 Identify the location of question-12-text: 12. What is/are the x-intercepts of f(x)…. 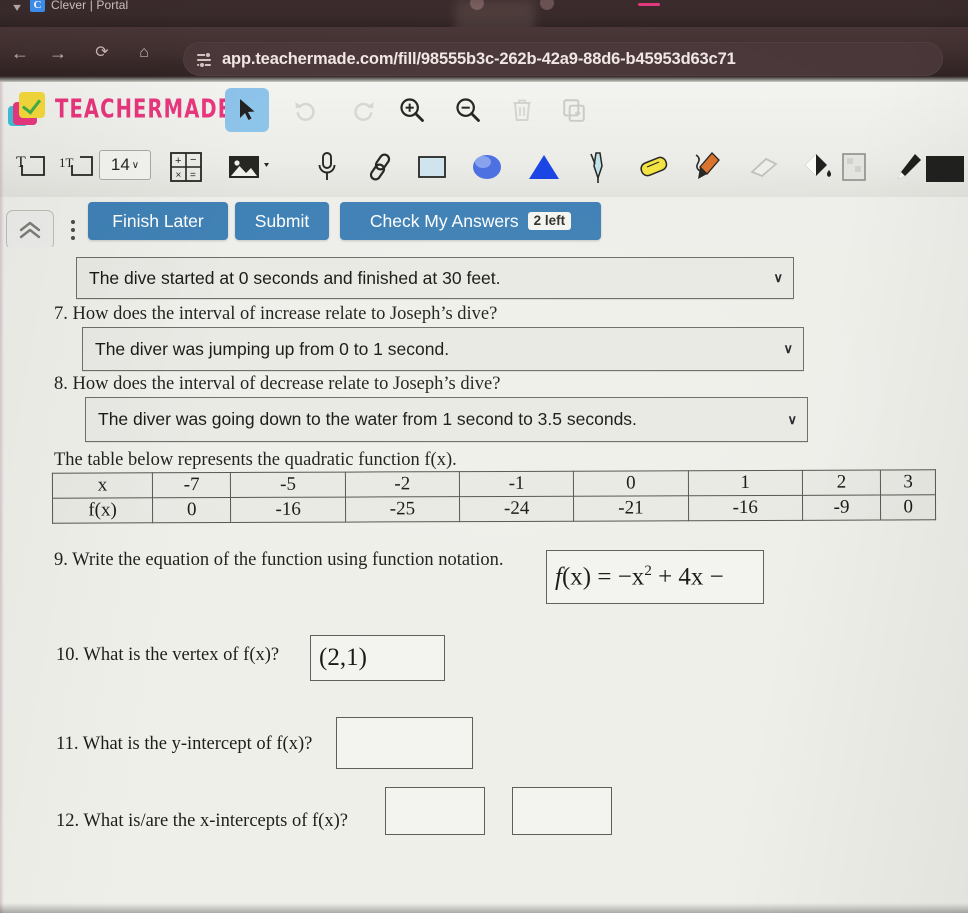
(202, 821).